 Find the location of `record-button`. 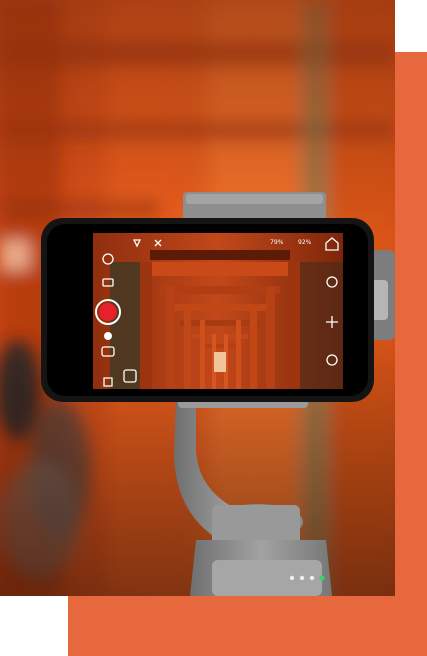

record-button is located at coordinates (108, 312).